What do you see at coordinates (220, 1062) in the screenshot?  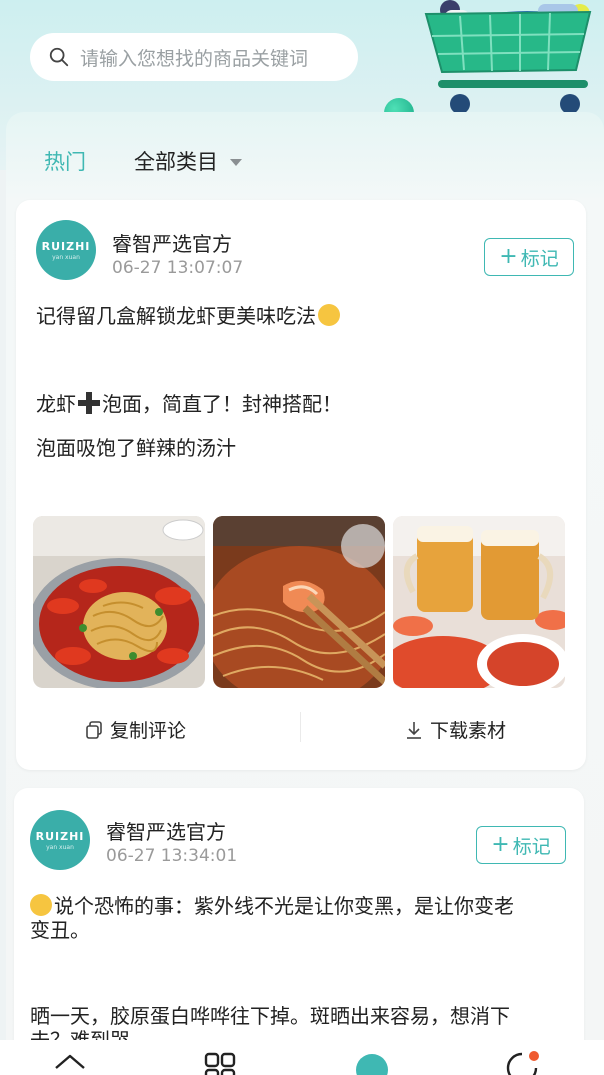 I see `category-icon` at bounding box center [220, 1062].